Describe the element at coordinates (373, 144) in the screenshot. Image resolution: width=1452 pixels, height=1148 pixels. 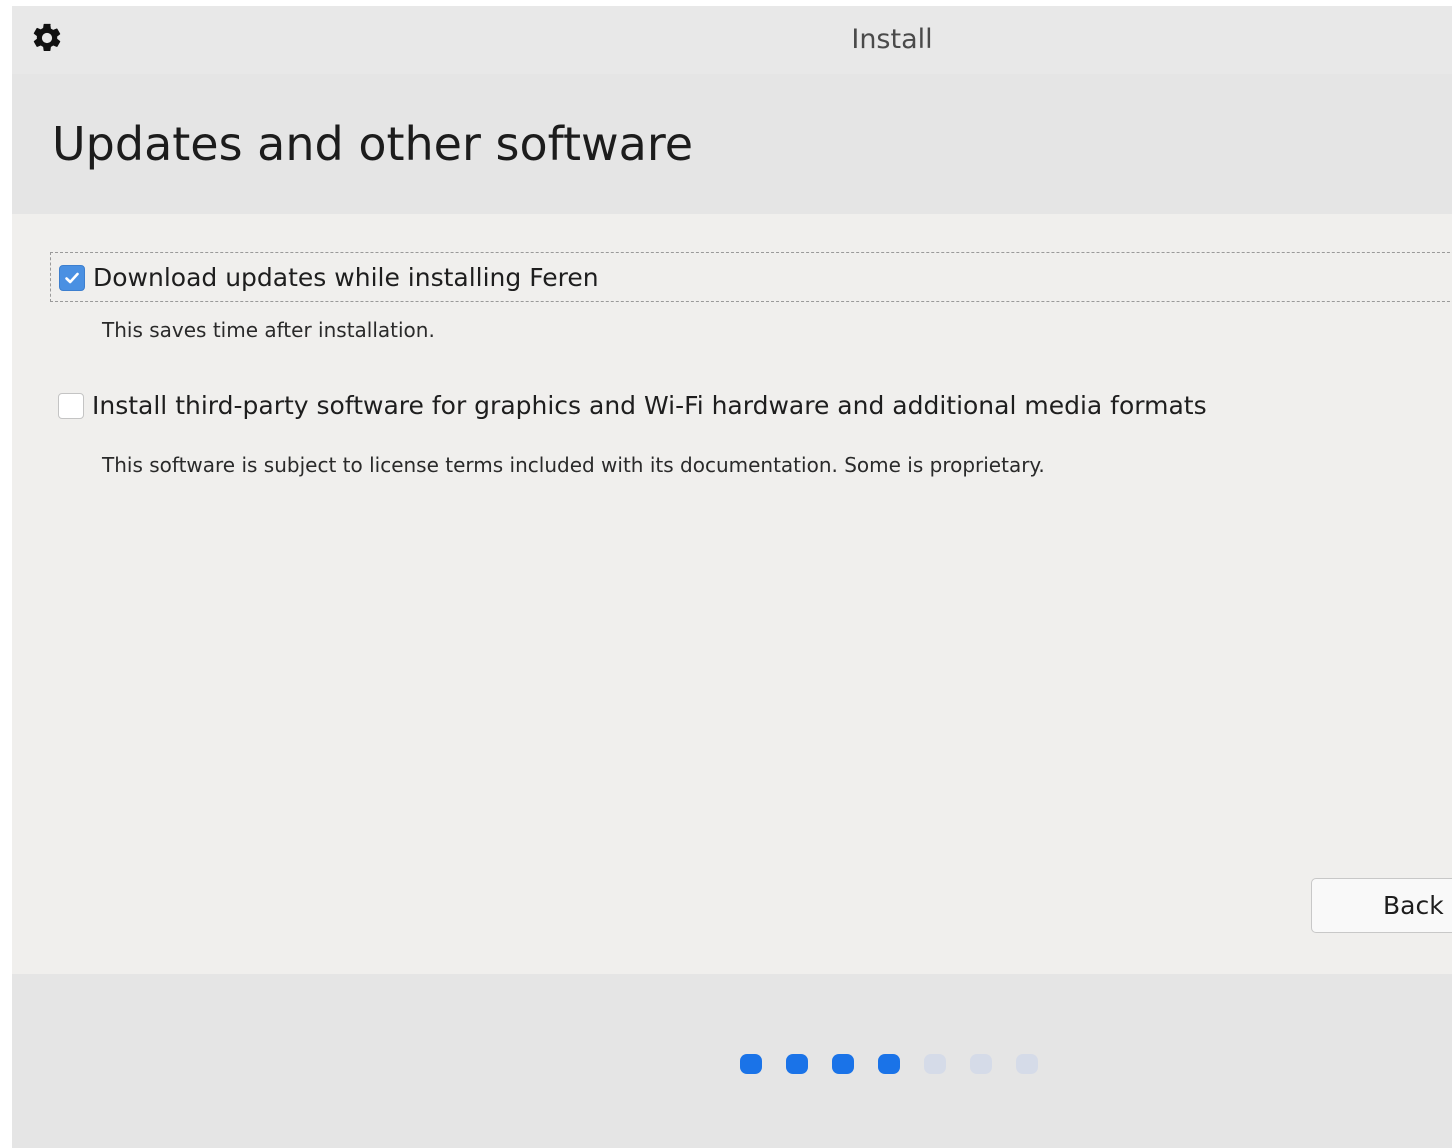
I see `page-title: Updates and other software` at that location.